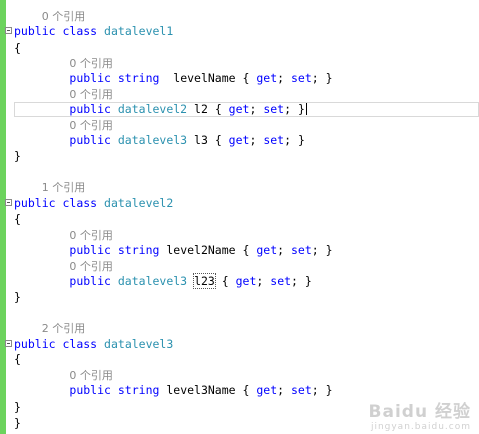 The width and height of the screenshot is (479, 434). What do you see at coordinates (10, 217) in the screenshot?
I see `fold-gutter` at bounding box center [10, 217].